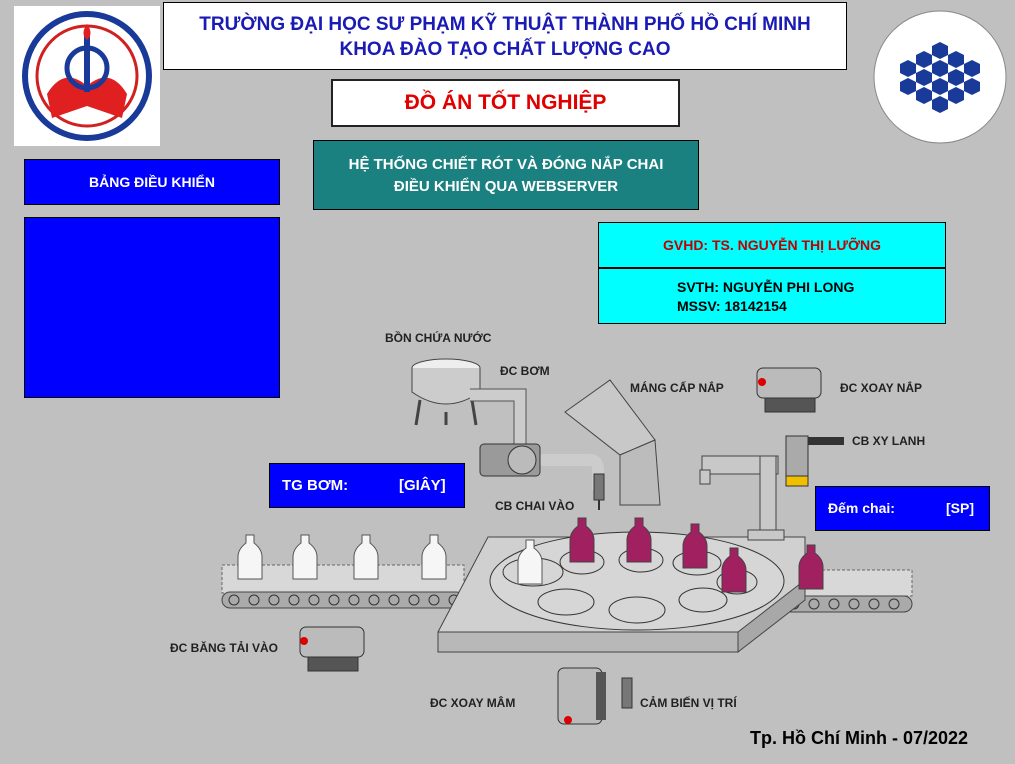 This screenshot has height=764, width=1015. I want to click on capping-arm, so click(742, 498).